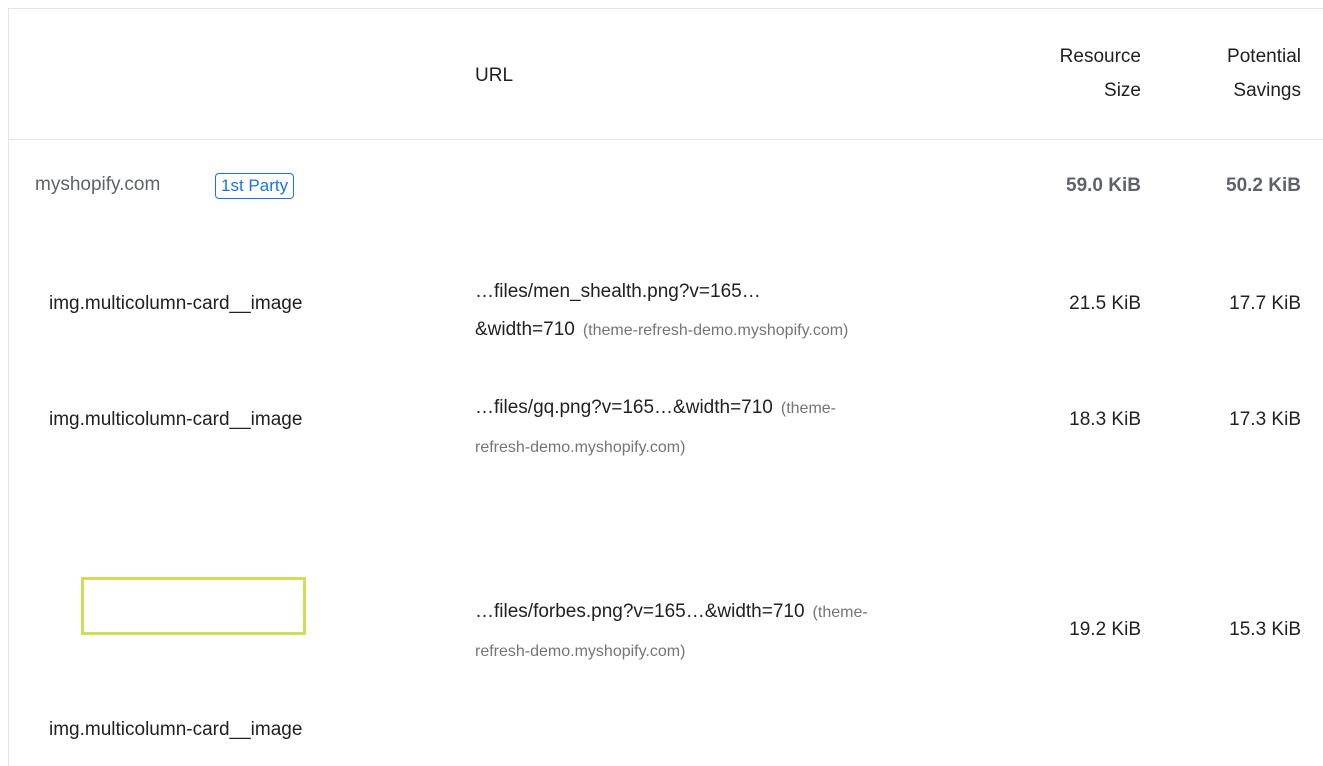 The height and width of the screenshot is (766, 1323). Describe the element at coordinates (494, 76) in the screenshot. I see `column-header-url: URL` at that location.